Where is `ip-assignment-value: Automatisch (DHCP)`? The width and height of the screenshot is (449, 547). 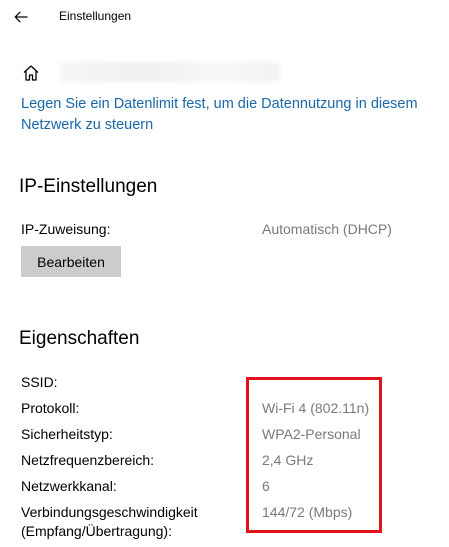 ip-assignment-value: Automatisch (DHCP) is located at coordinates (327, 229).